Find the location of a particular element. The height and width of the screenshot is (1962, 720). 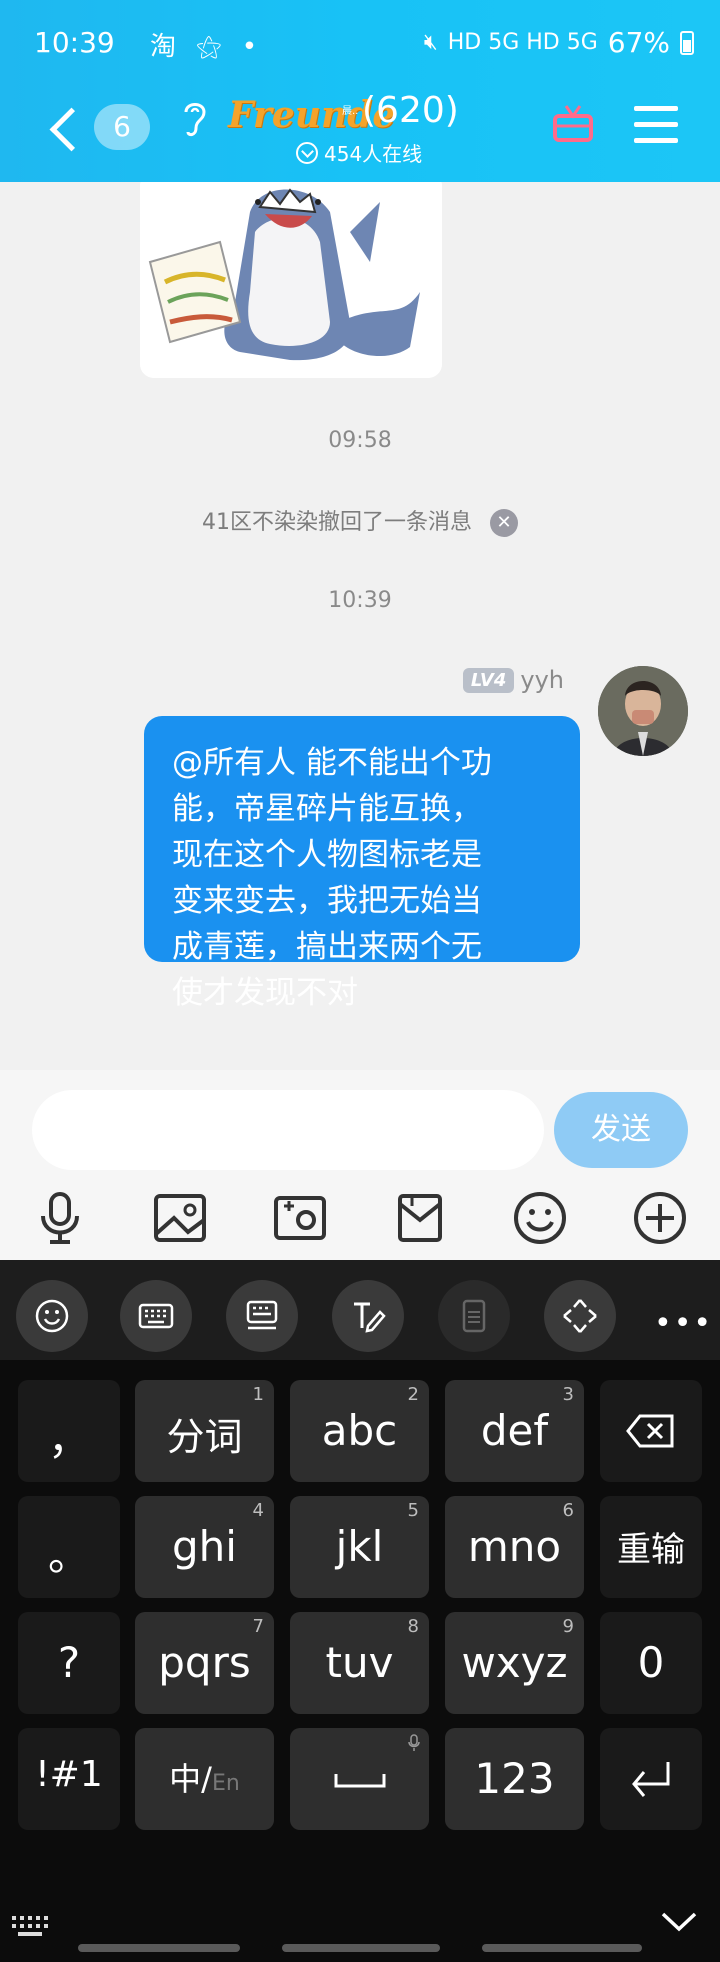

notification-icons: 淘 ⚝ • is located at coordinates (207, 47).